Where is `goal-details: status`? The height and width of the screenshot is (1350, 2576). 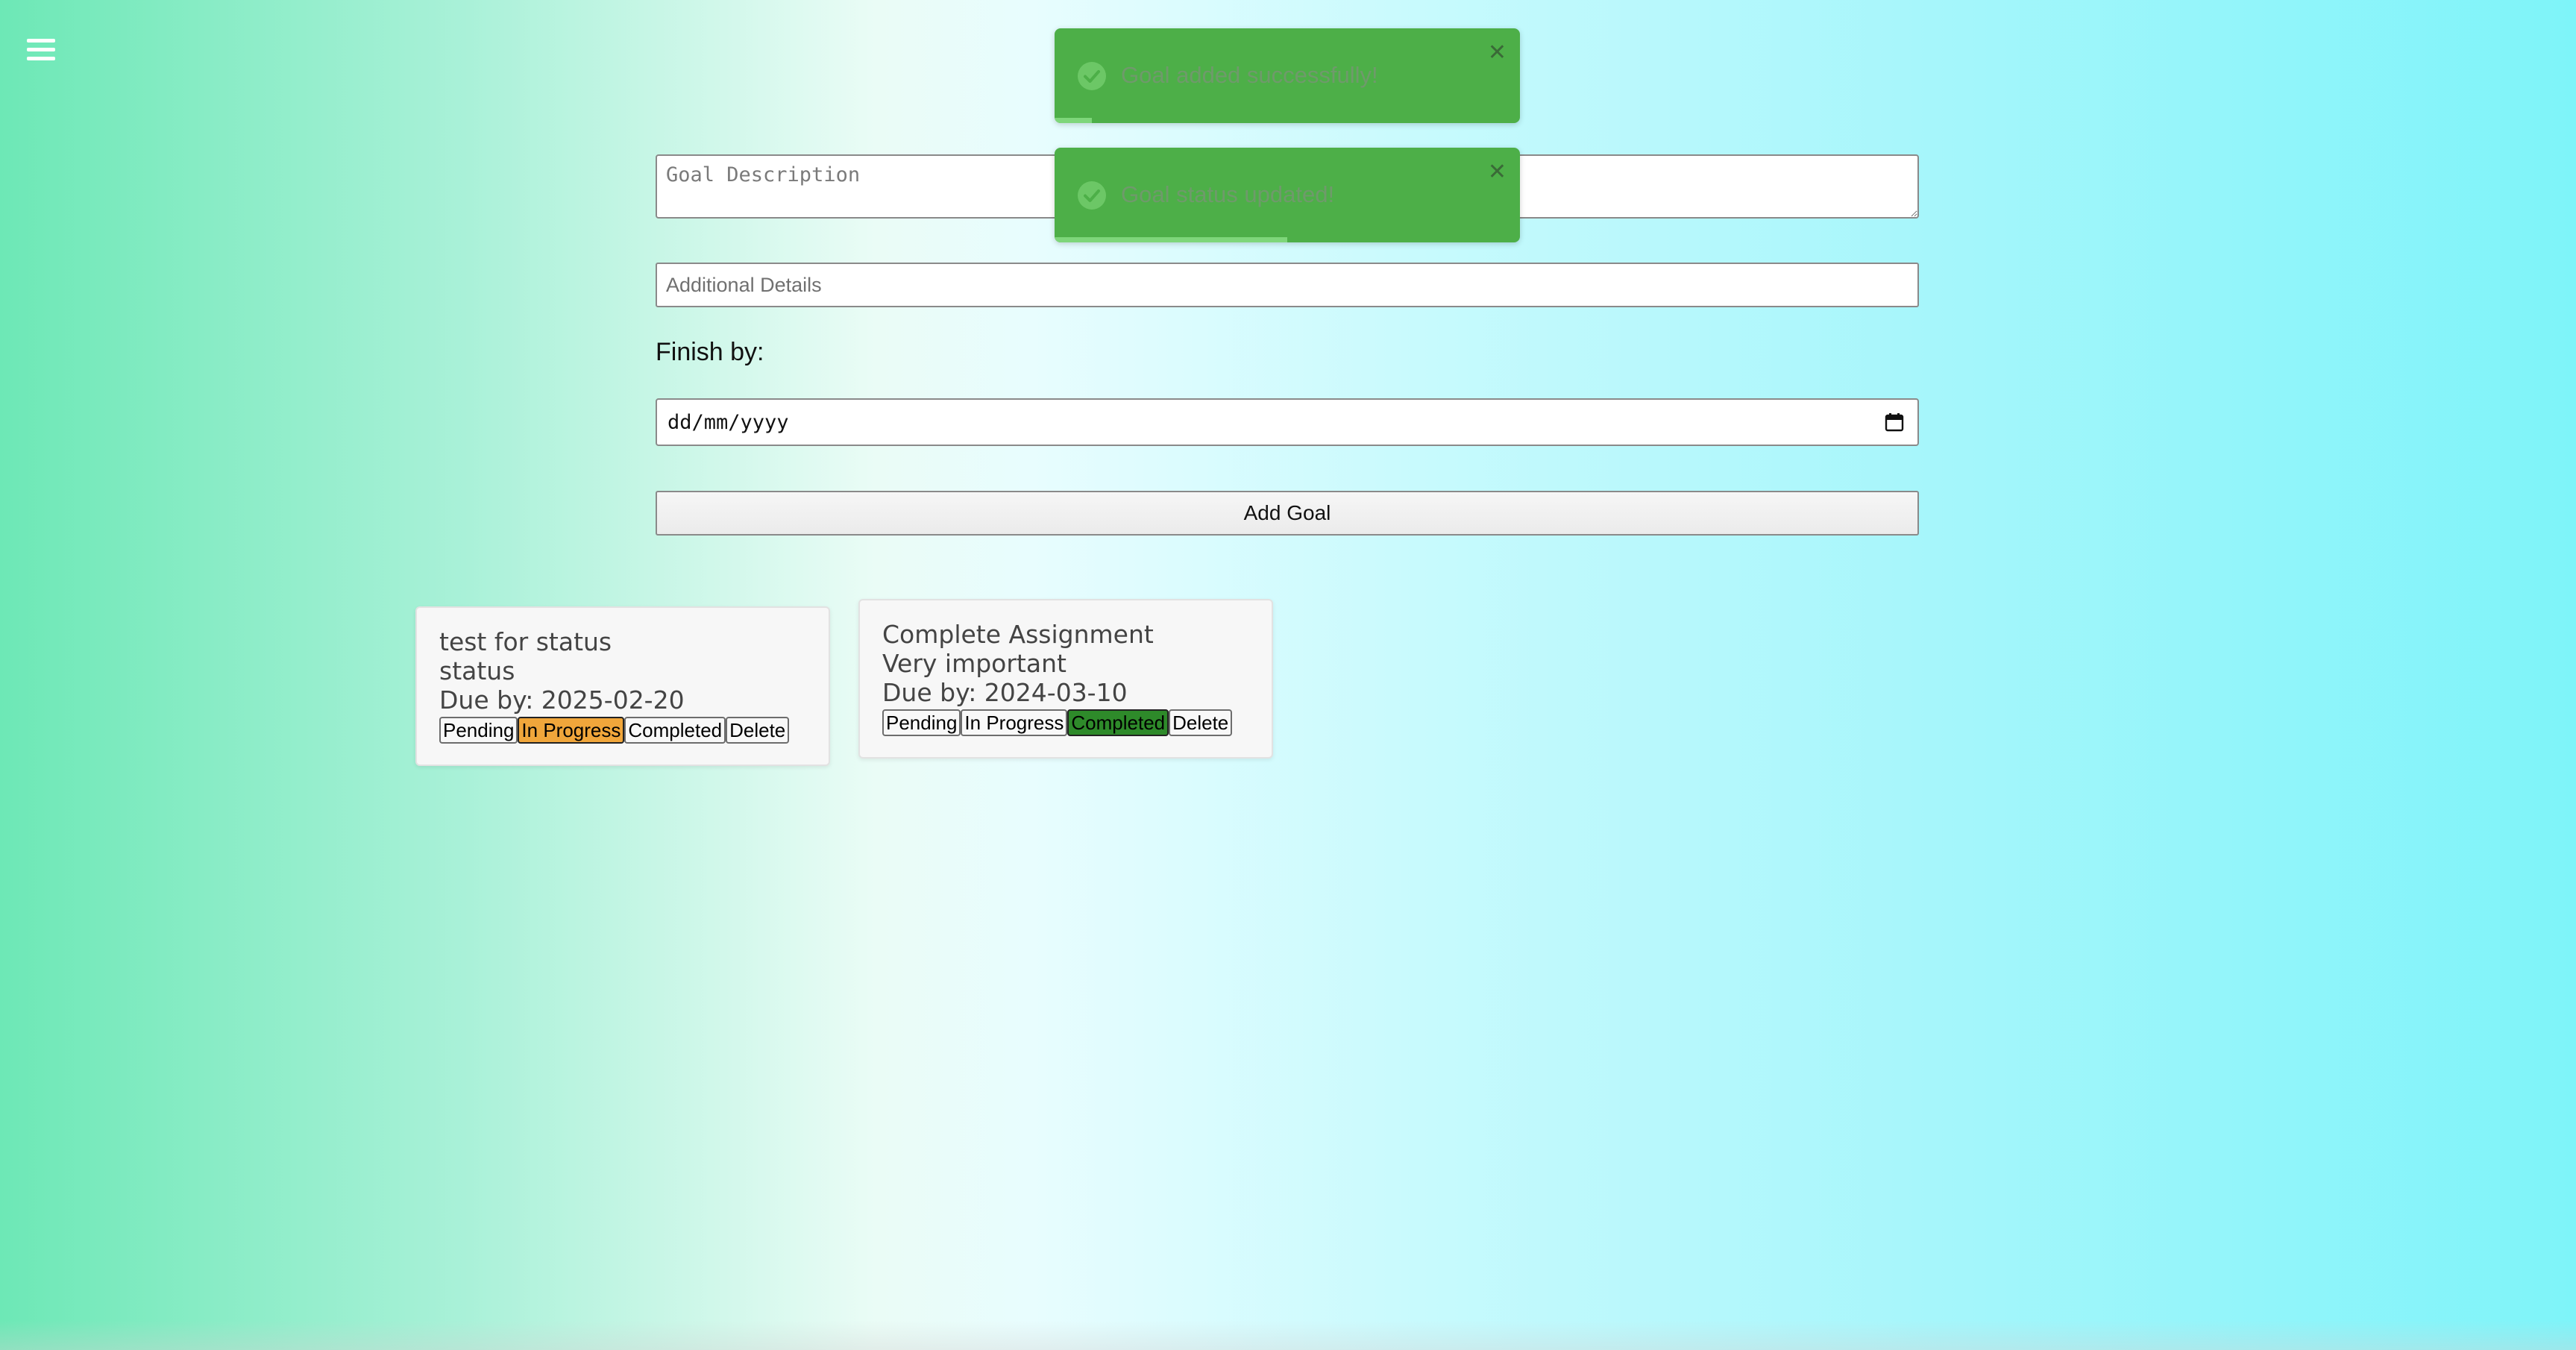 goal-details: status is located at coordinates (477, 670).